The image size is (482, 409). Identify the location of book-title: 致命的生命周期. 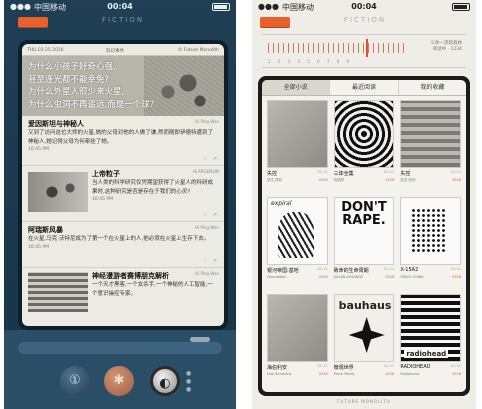
(351, 271).